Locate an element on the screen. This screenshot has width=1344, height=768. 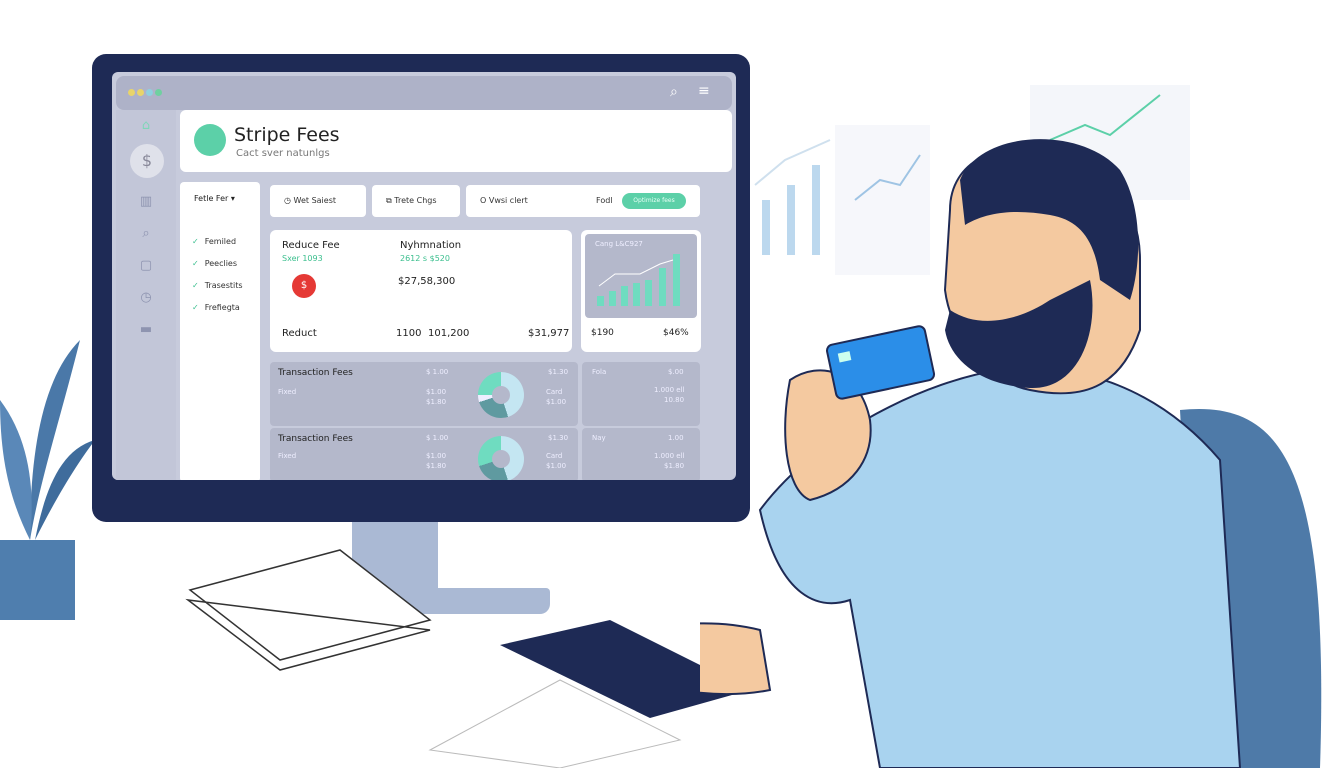
optimize-button: Optimize fees is located at coordinates (654, 201).